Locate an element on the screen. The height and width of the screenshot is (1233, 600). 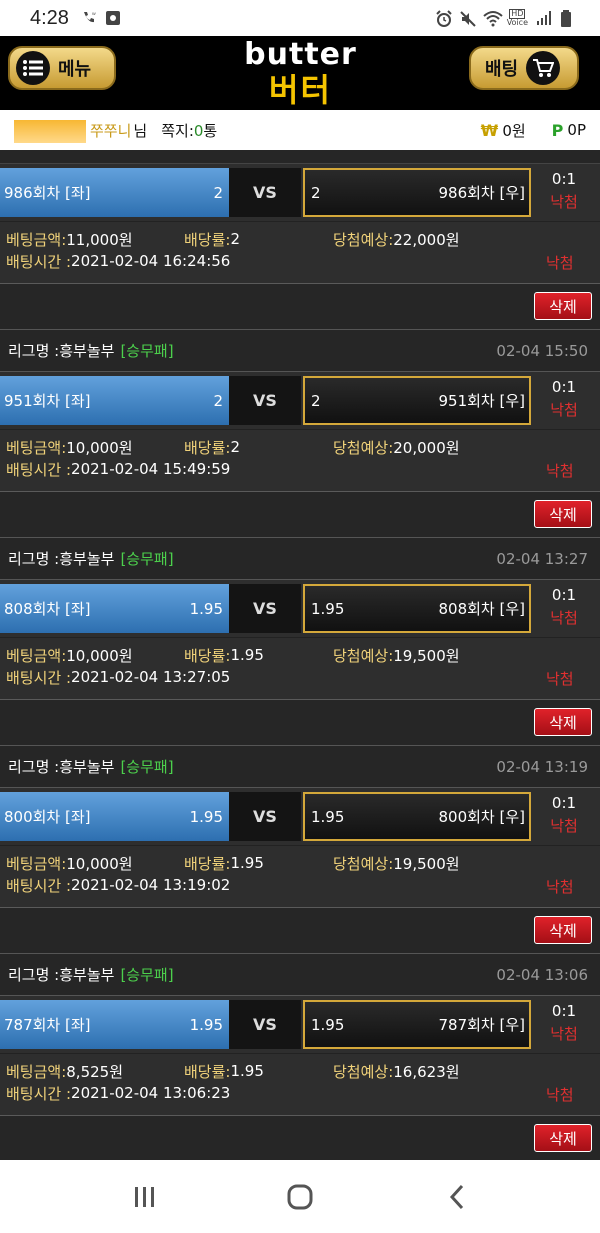
logo-english: butter is located at coordinates (300, 54).